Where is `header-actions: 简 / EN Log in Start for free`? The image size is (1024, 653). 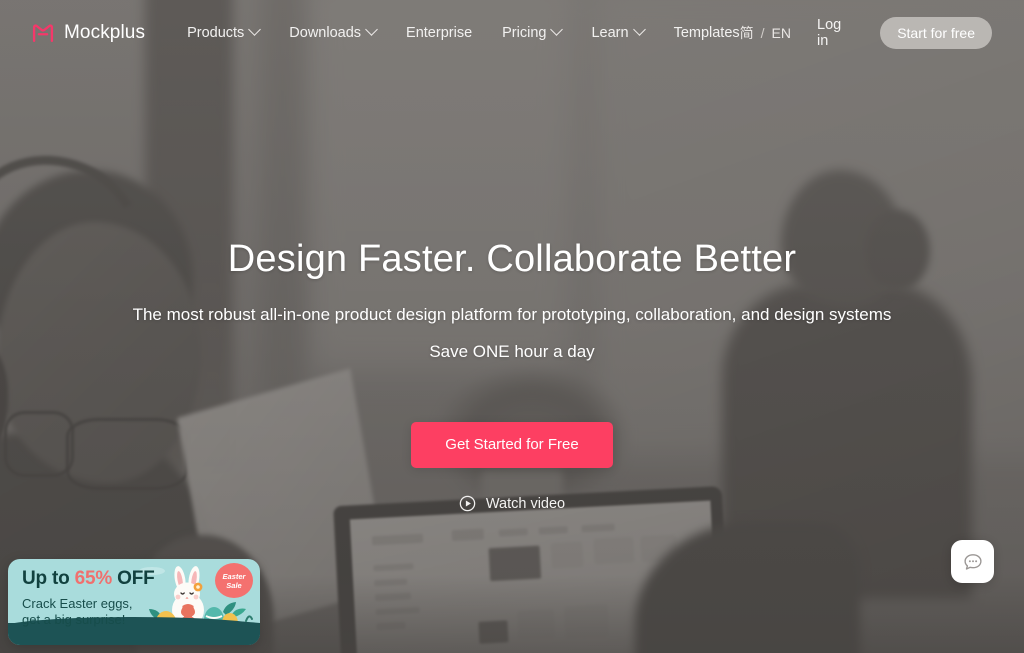
header-actions: 简 / EN Log in Start for free is located at coordinates (866, 32).